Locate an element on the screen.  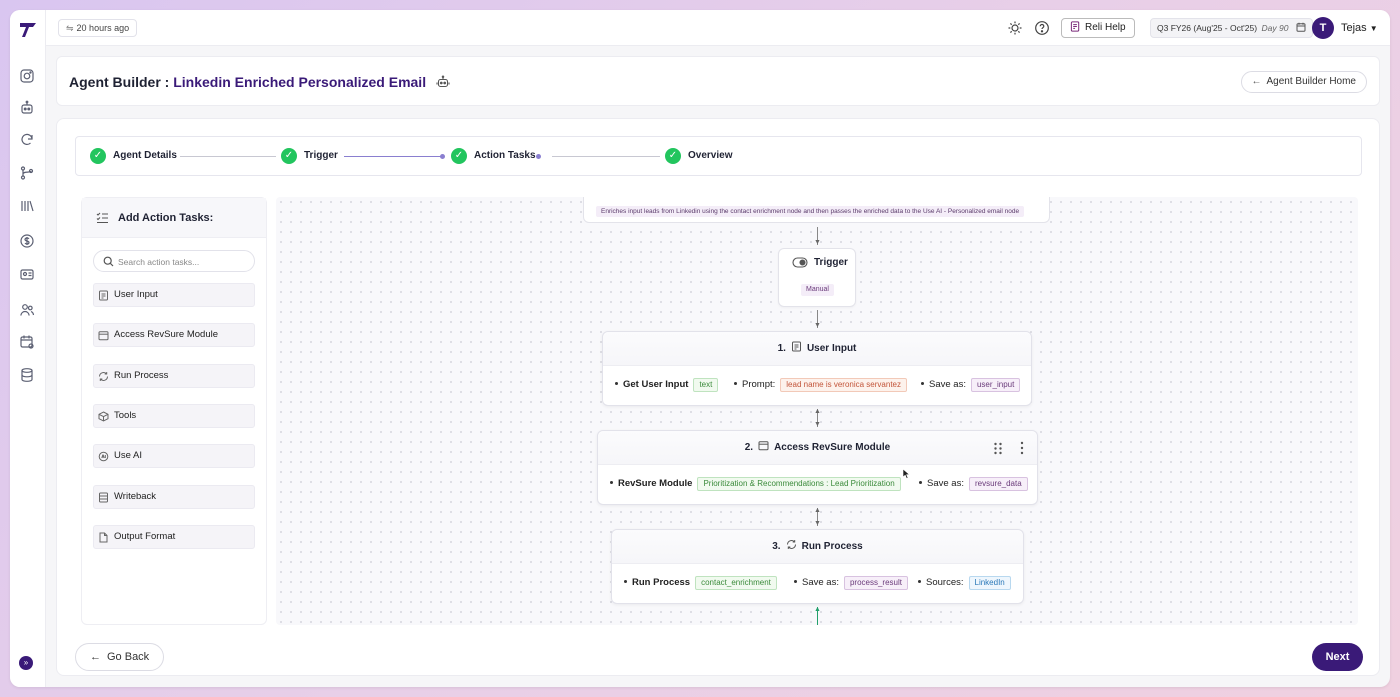
flow-connector: ▲ ▼ is located at coordinates (817, 517).